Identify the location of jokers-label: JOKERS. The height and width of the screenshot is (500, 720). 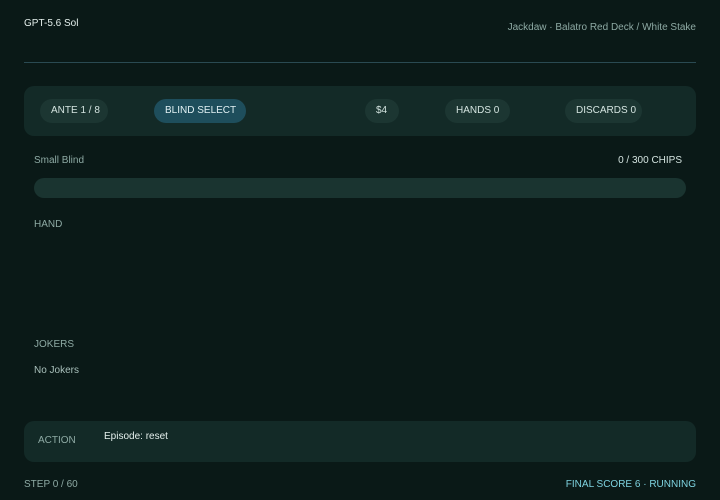
(54, 344).